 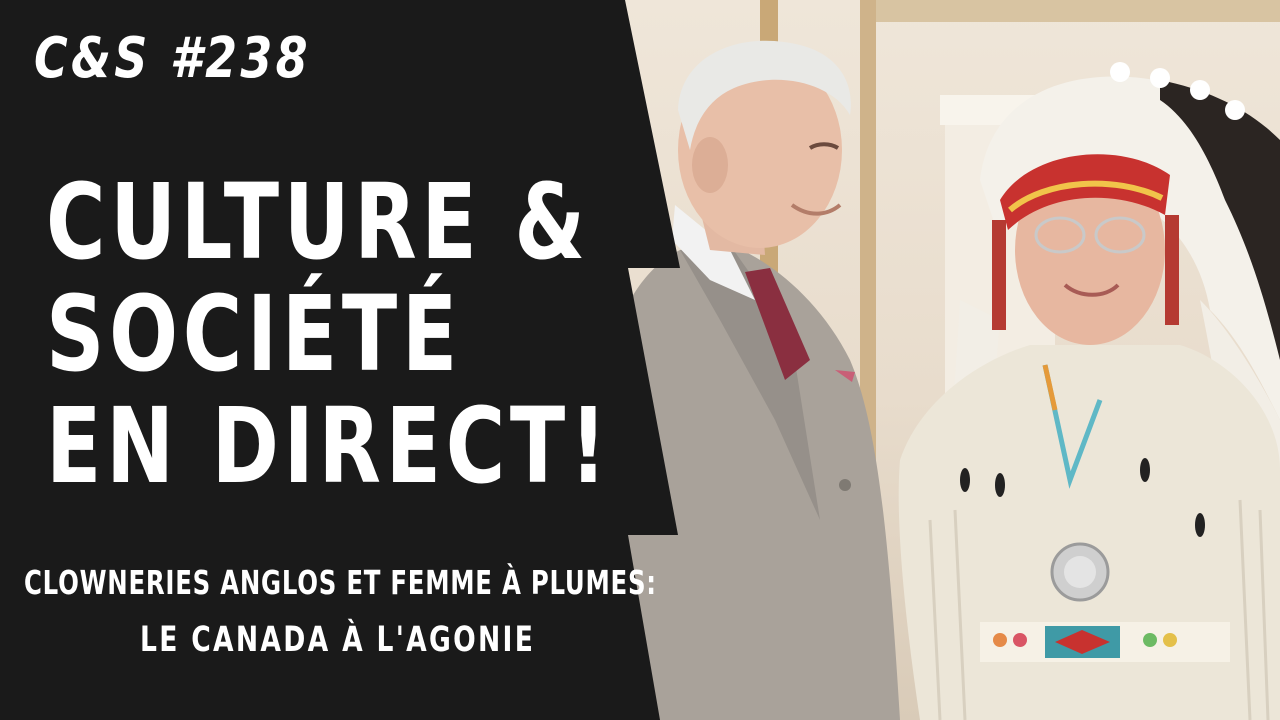 What do you see at coordinates (1070, 11) in the screenshot?
I see `door-frame-top` at bounding box center [1070, 11].